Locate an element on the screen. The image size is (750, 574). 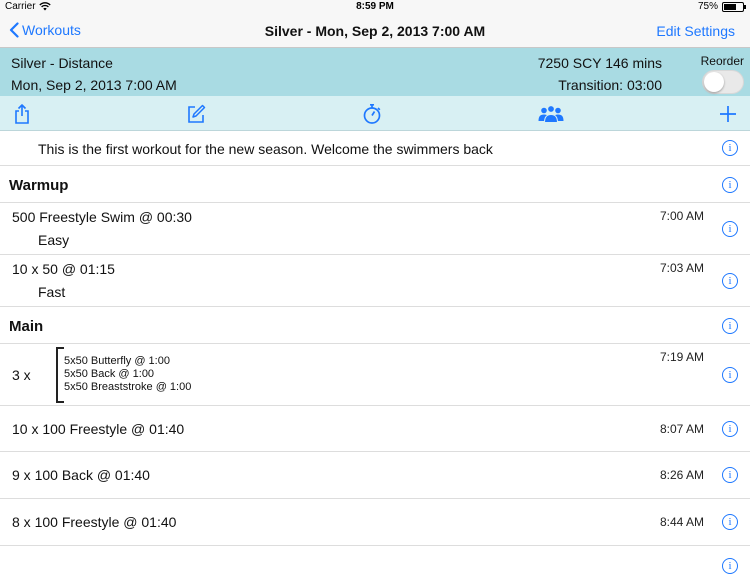
set-time: 8:26 AM is located at coordinates (681, 475).